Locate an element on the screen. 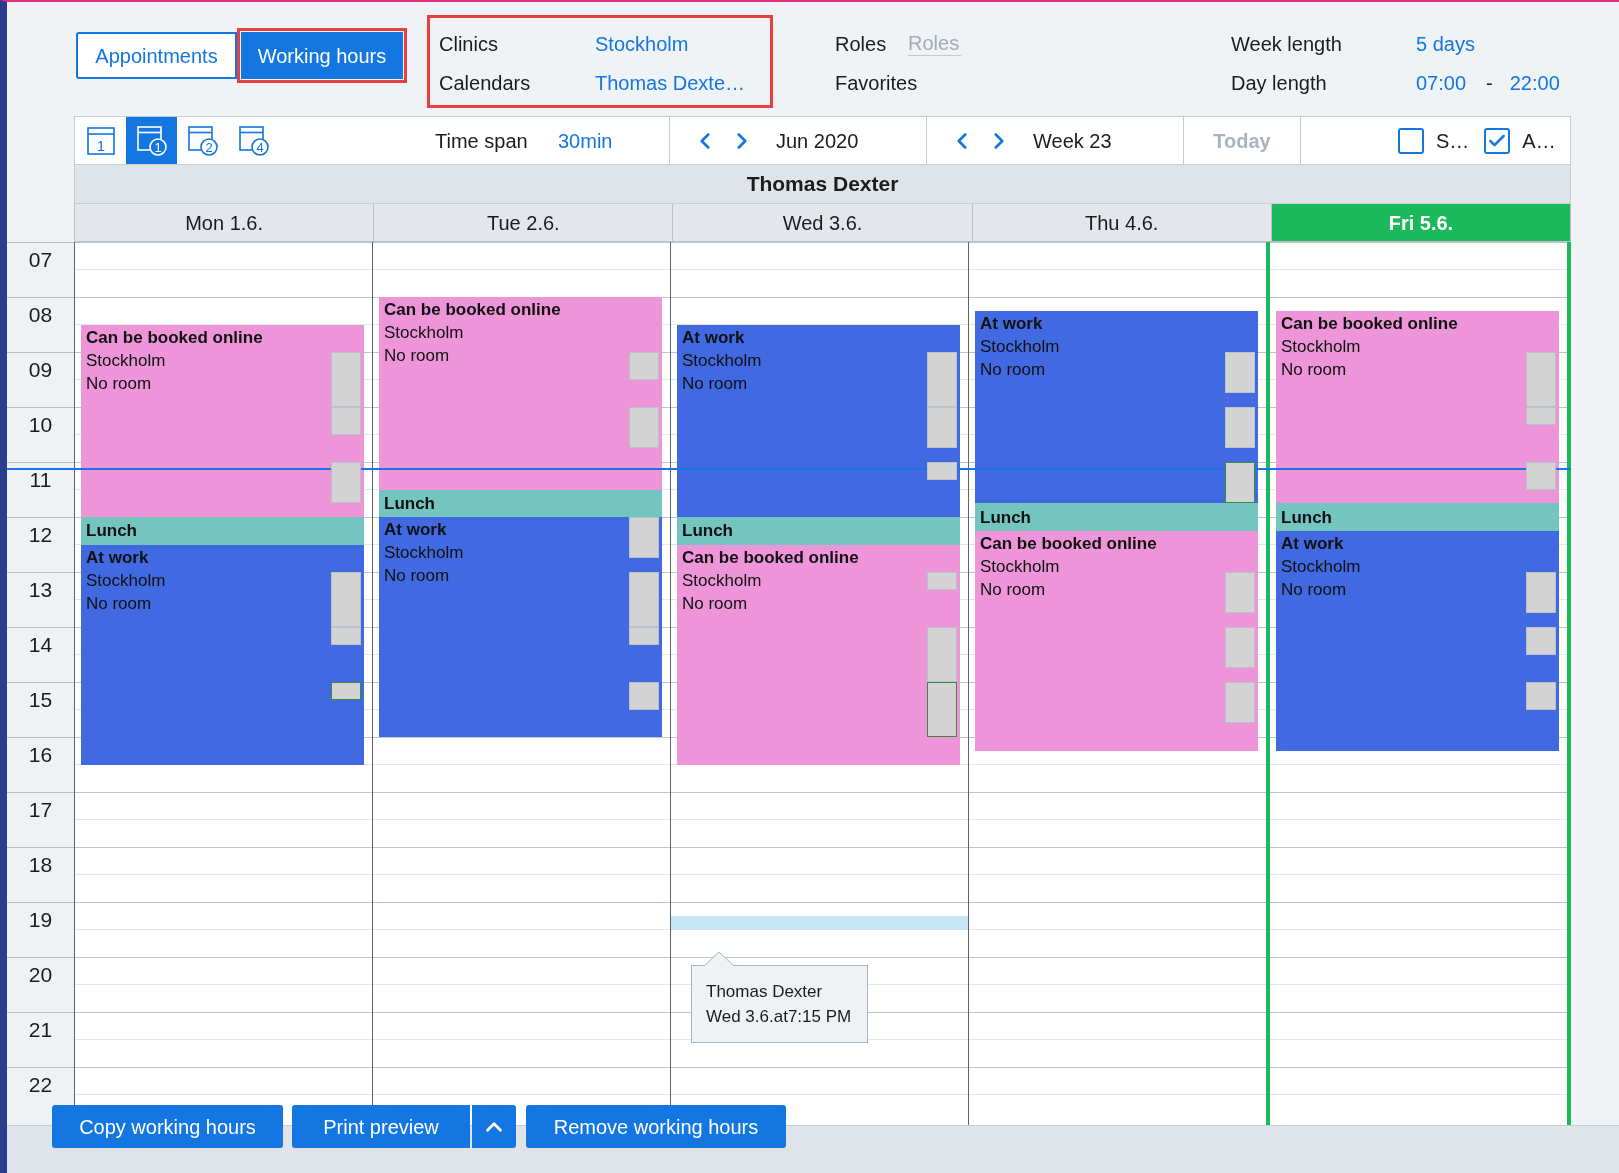 This screenshot has width=1619, height=1173. filter-value: Stockholm is located at coordinates (642, 43).